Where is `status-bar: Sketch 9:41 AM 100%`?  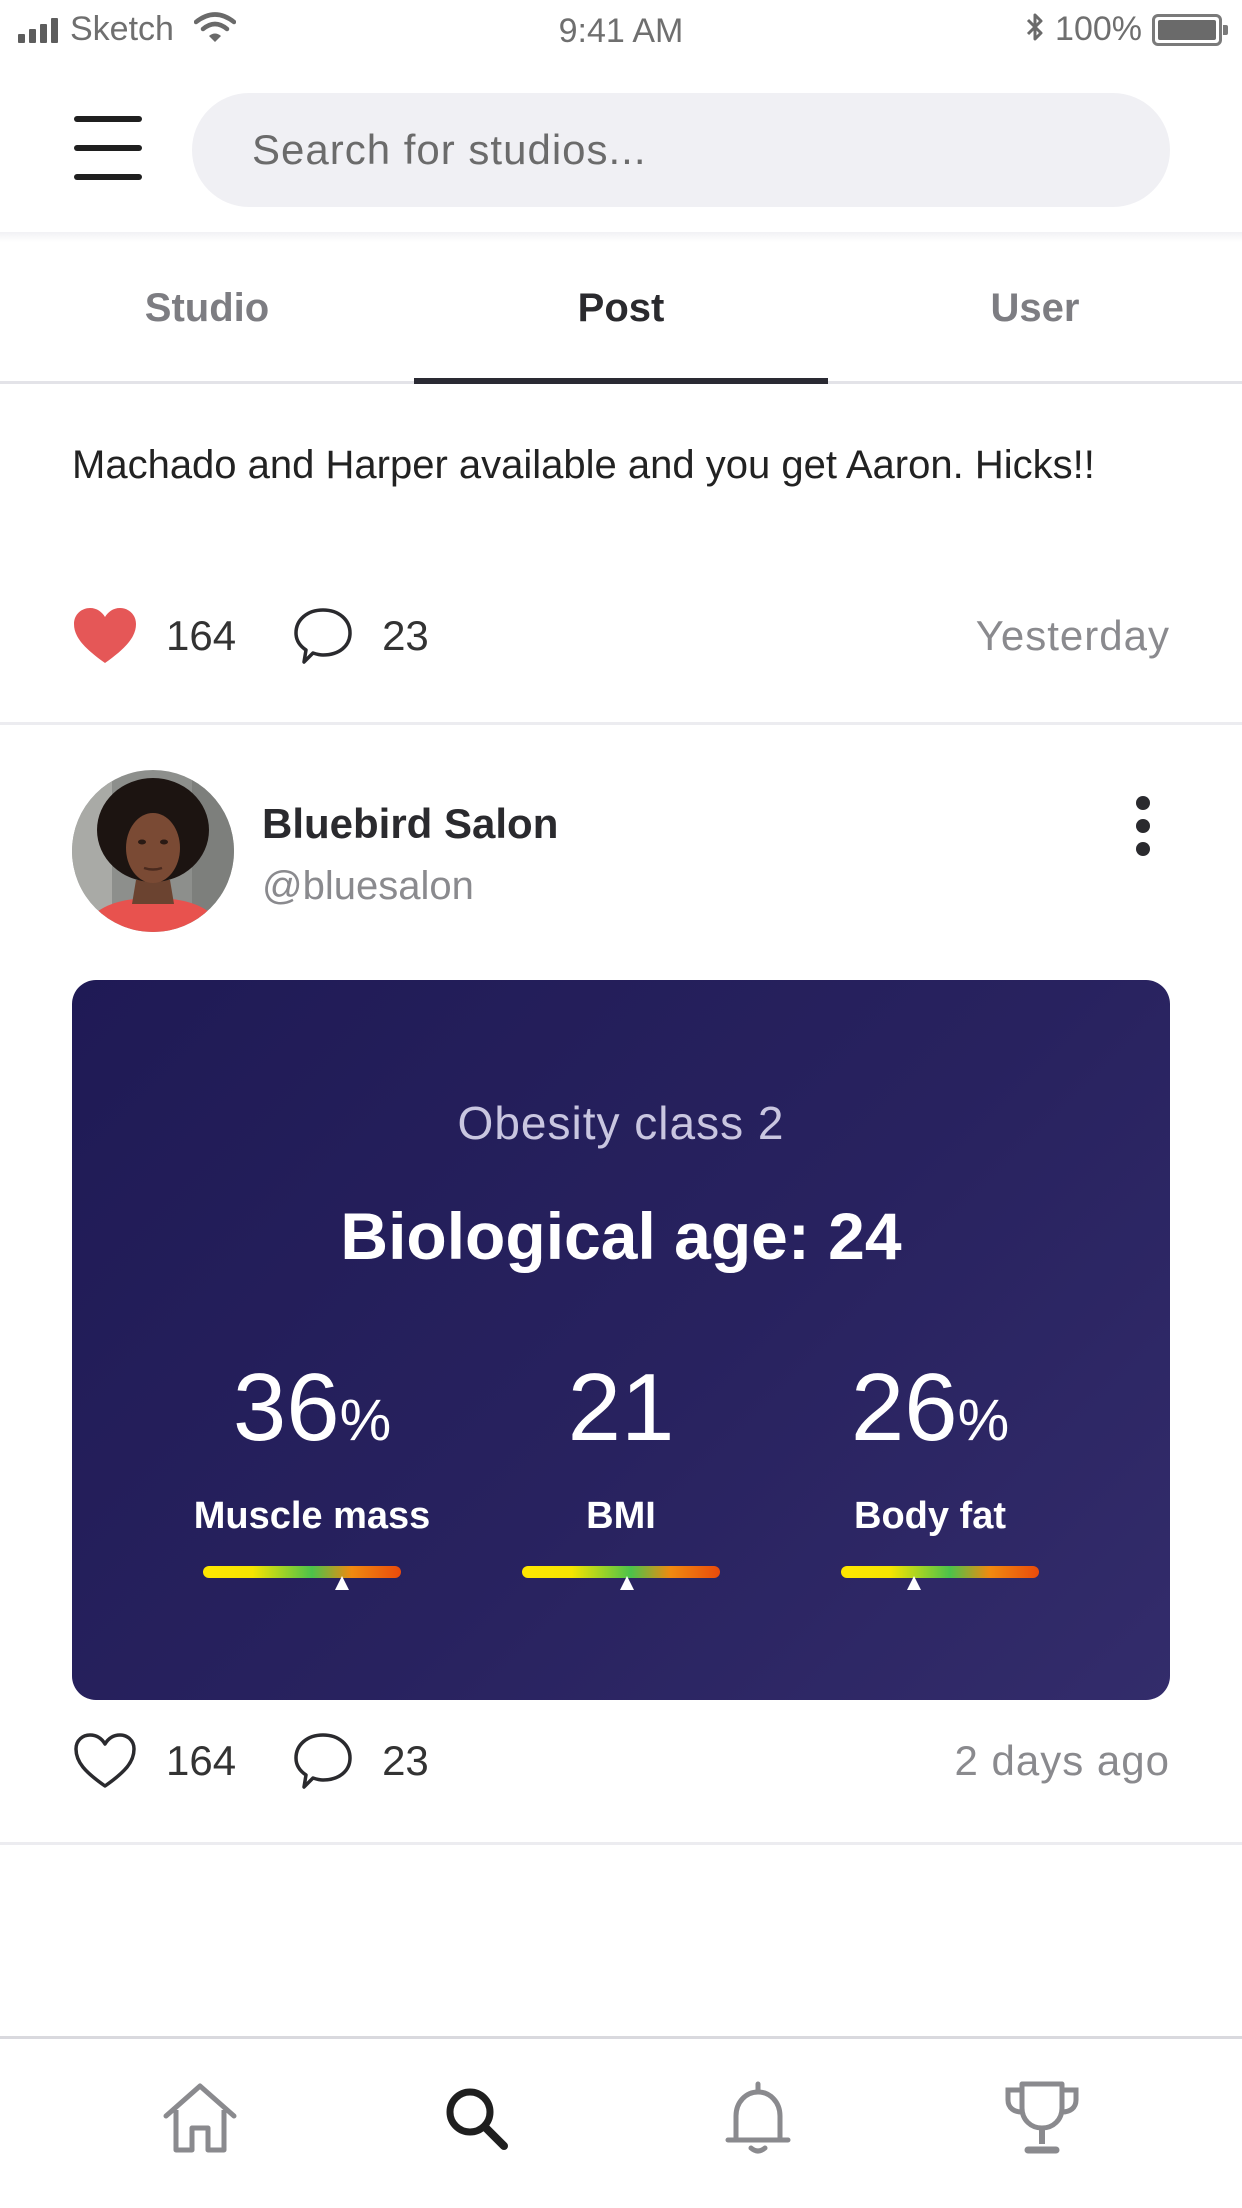 status-bar: Sketch 9:41 AM 100% is located at coordinates (621, 31).